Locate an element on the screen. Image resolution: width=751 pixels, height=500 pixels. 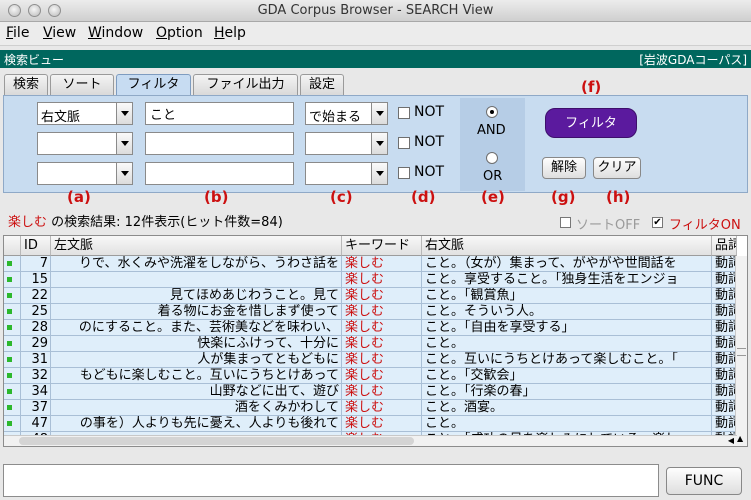
menu-file: File is located at coordinates (17, 33).